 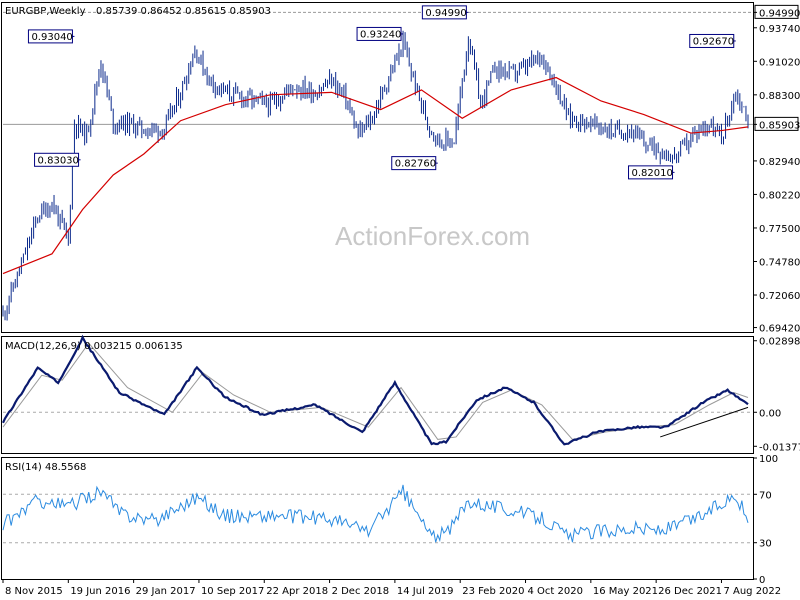 What do you see at coordinates (779, 296) in the screenshot?
I see `price-tick-label: 0.72060` at bounding box center [779, 296].